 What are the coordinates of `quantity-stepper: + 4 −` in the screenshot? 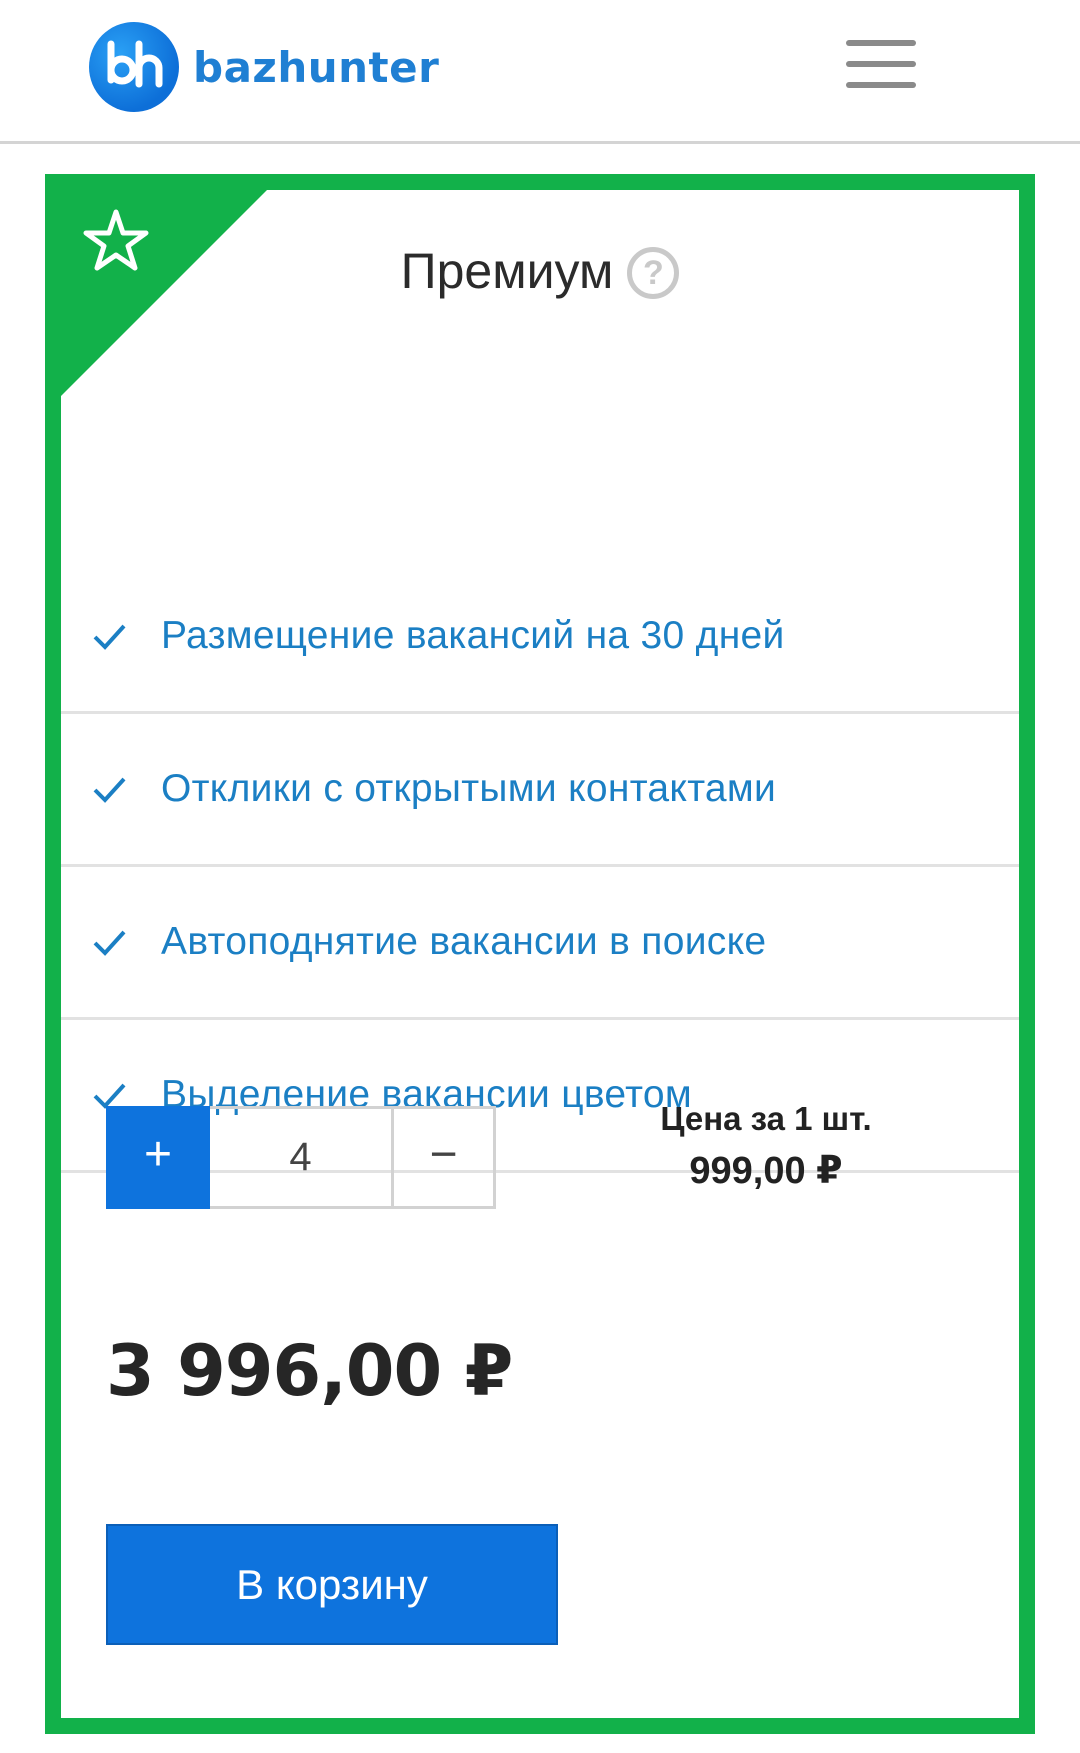 It's located at (301, 1157).